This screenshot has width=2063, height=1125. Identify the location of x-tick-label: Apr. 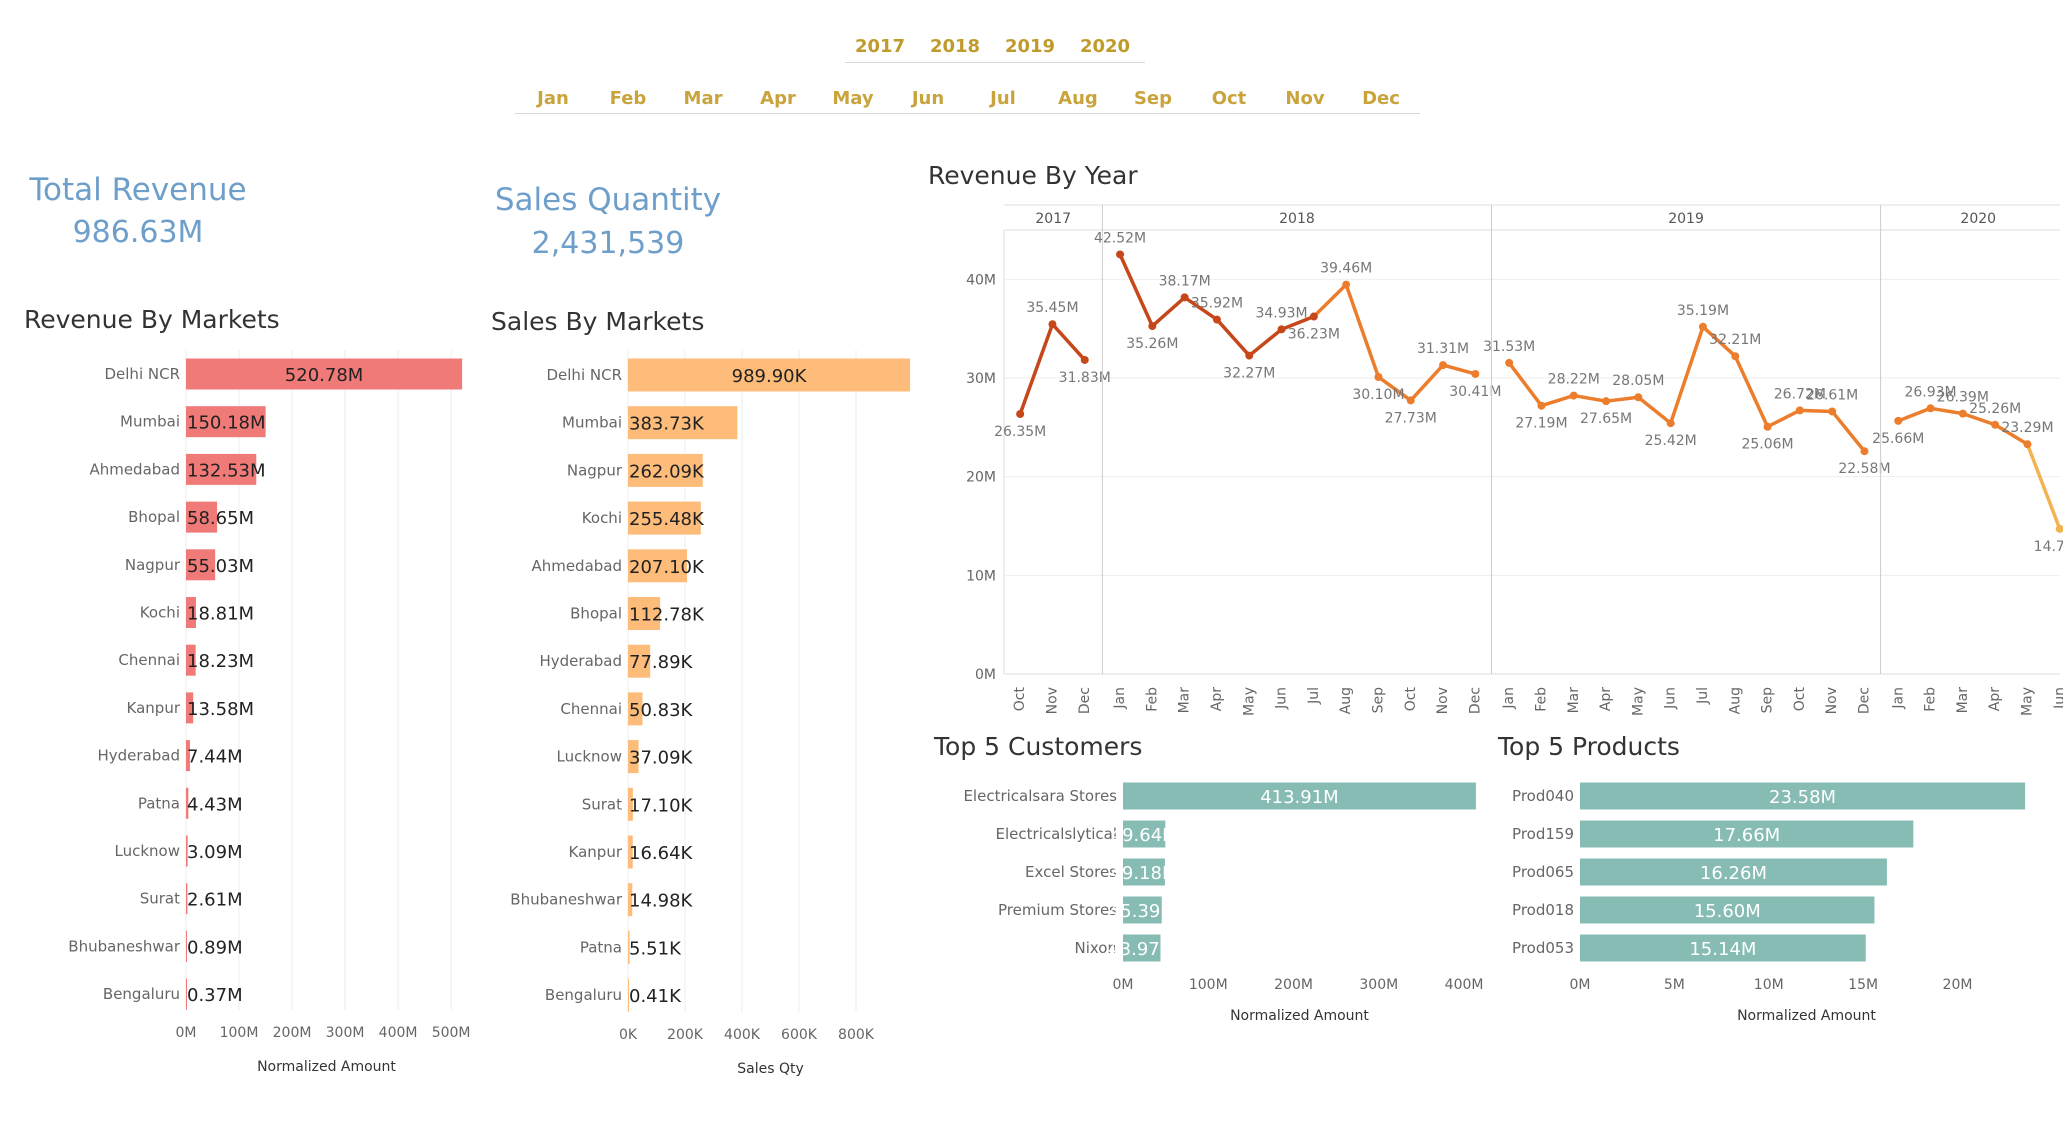
(1606, 699).